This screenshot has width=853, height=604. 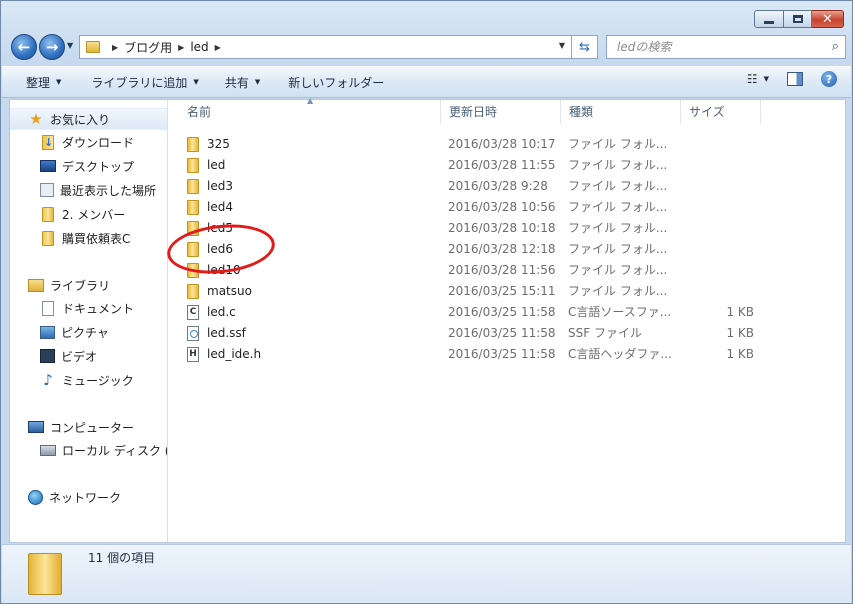 What do you see at coordinates (88, 214) in the screenshot?
I see `nav-item-members: 2. メンバー` at bounding box center [88, 214].